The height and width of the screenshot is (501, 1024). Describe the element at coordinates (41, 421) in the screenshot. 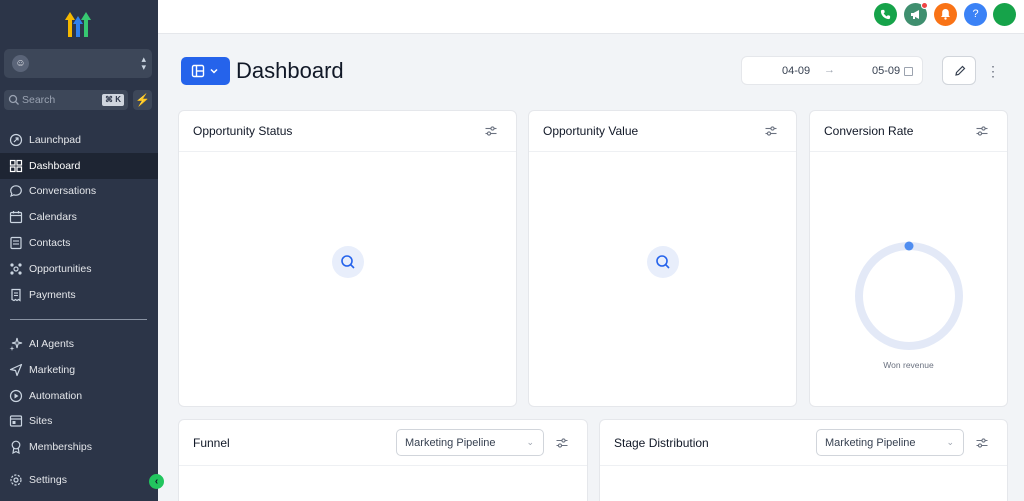

I see `sidebar-item-label: Sites` at that location.